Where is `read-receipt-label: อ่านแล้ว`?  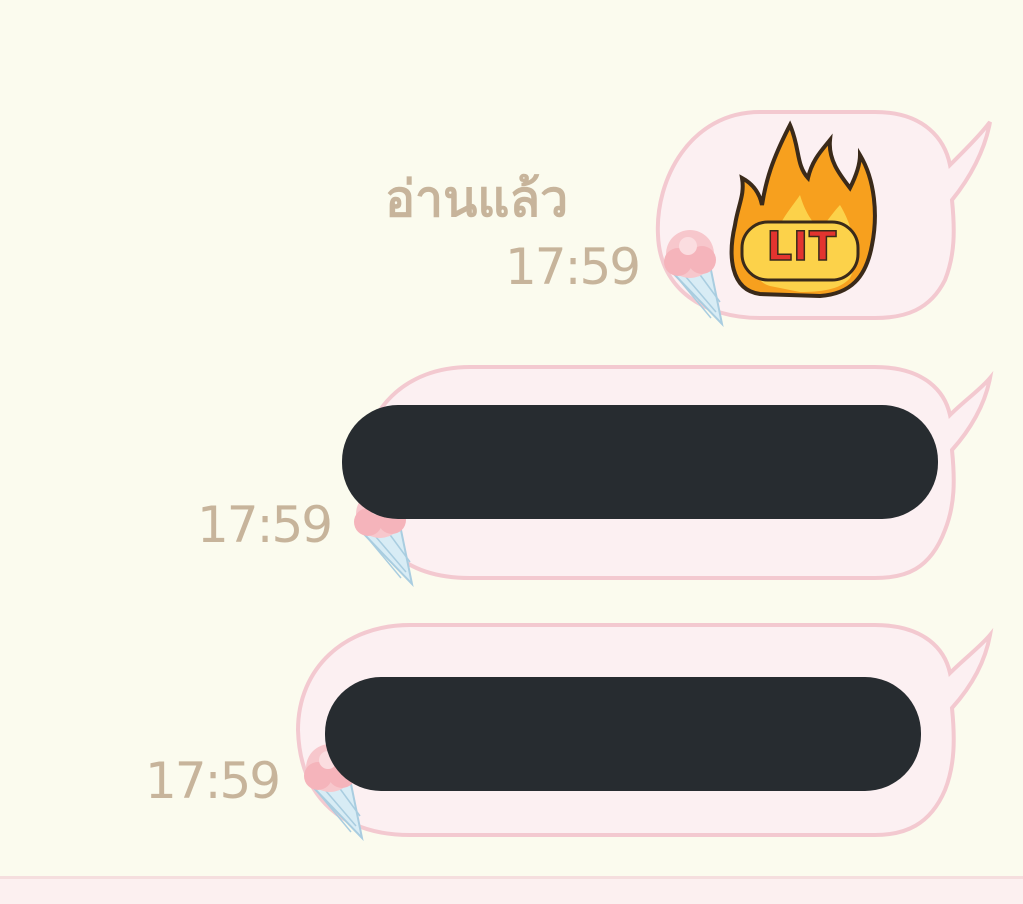
read-receipt-label: อ่านแล้ว is located at coordinates (477, 199).